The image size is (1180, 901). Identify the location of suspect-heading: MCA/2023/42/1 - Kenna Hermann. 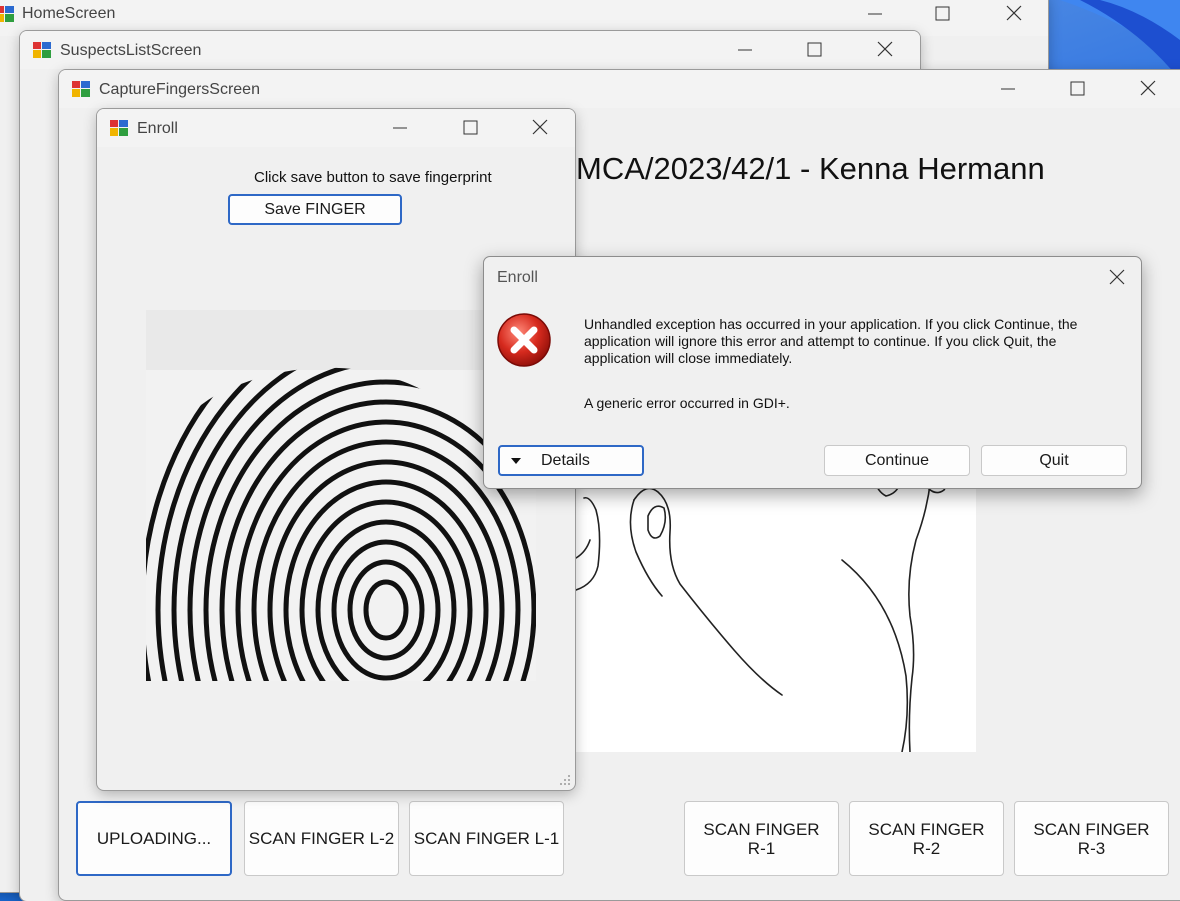
(810, 168).